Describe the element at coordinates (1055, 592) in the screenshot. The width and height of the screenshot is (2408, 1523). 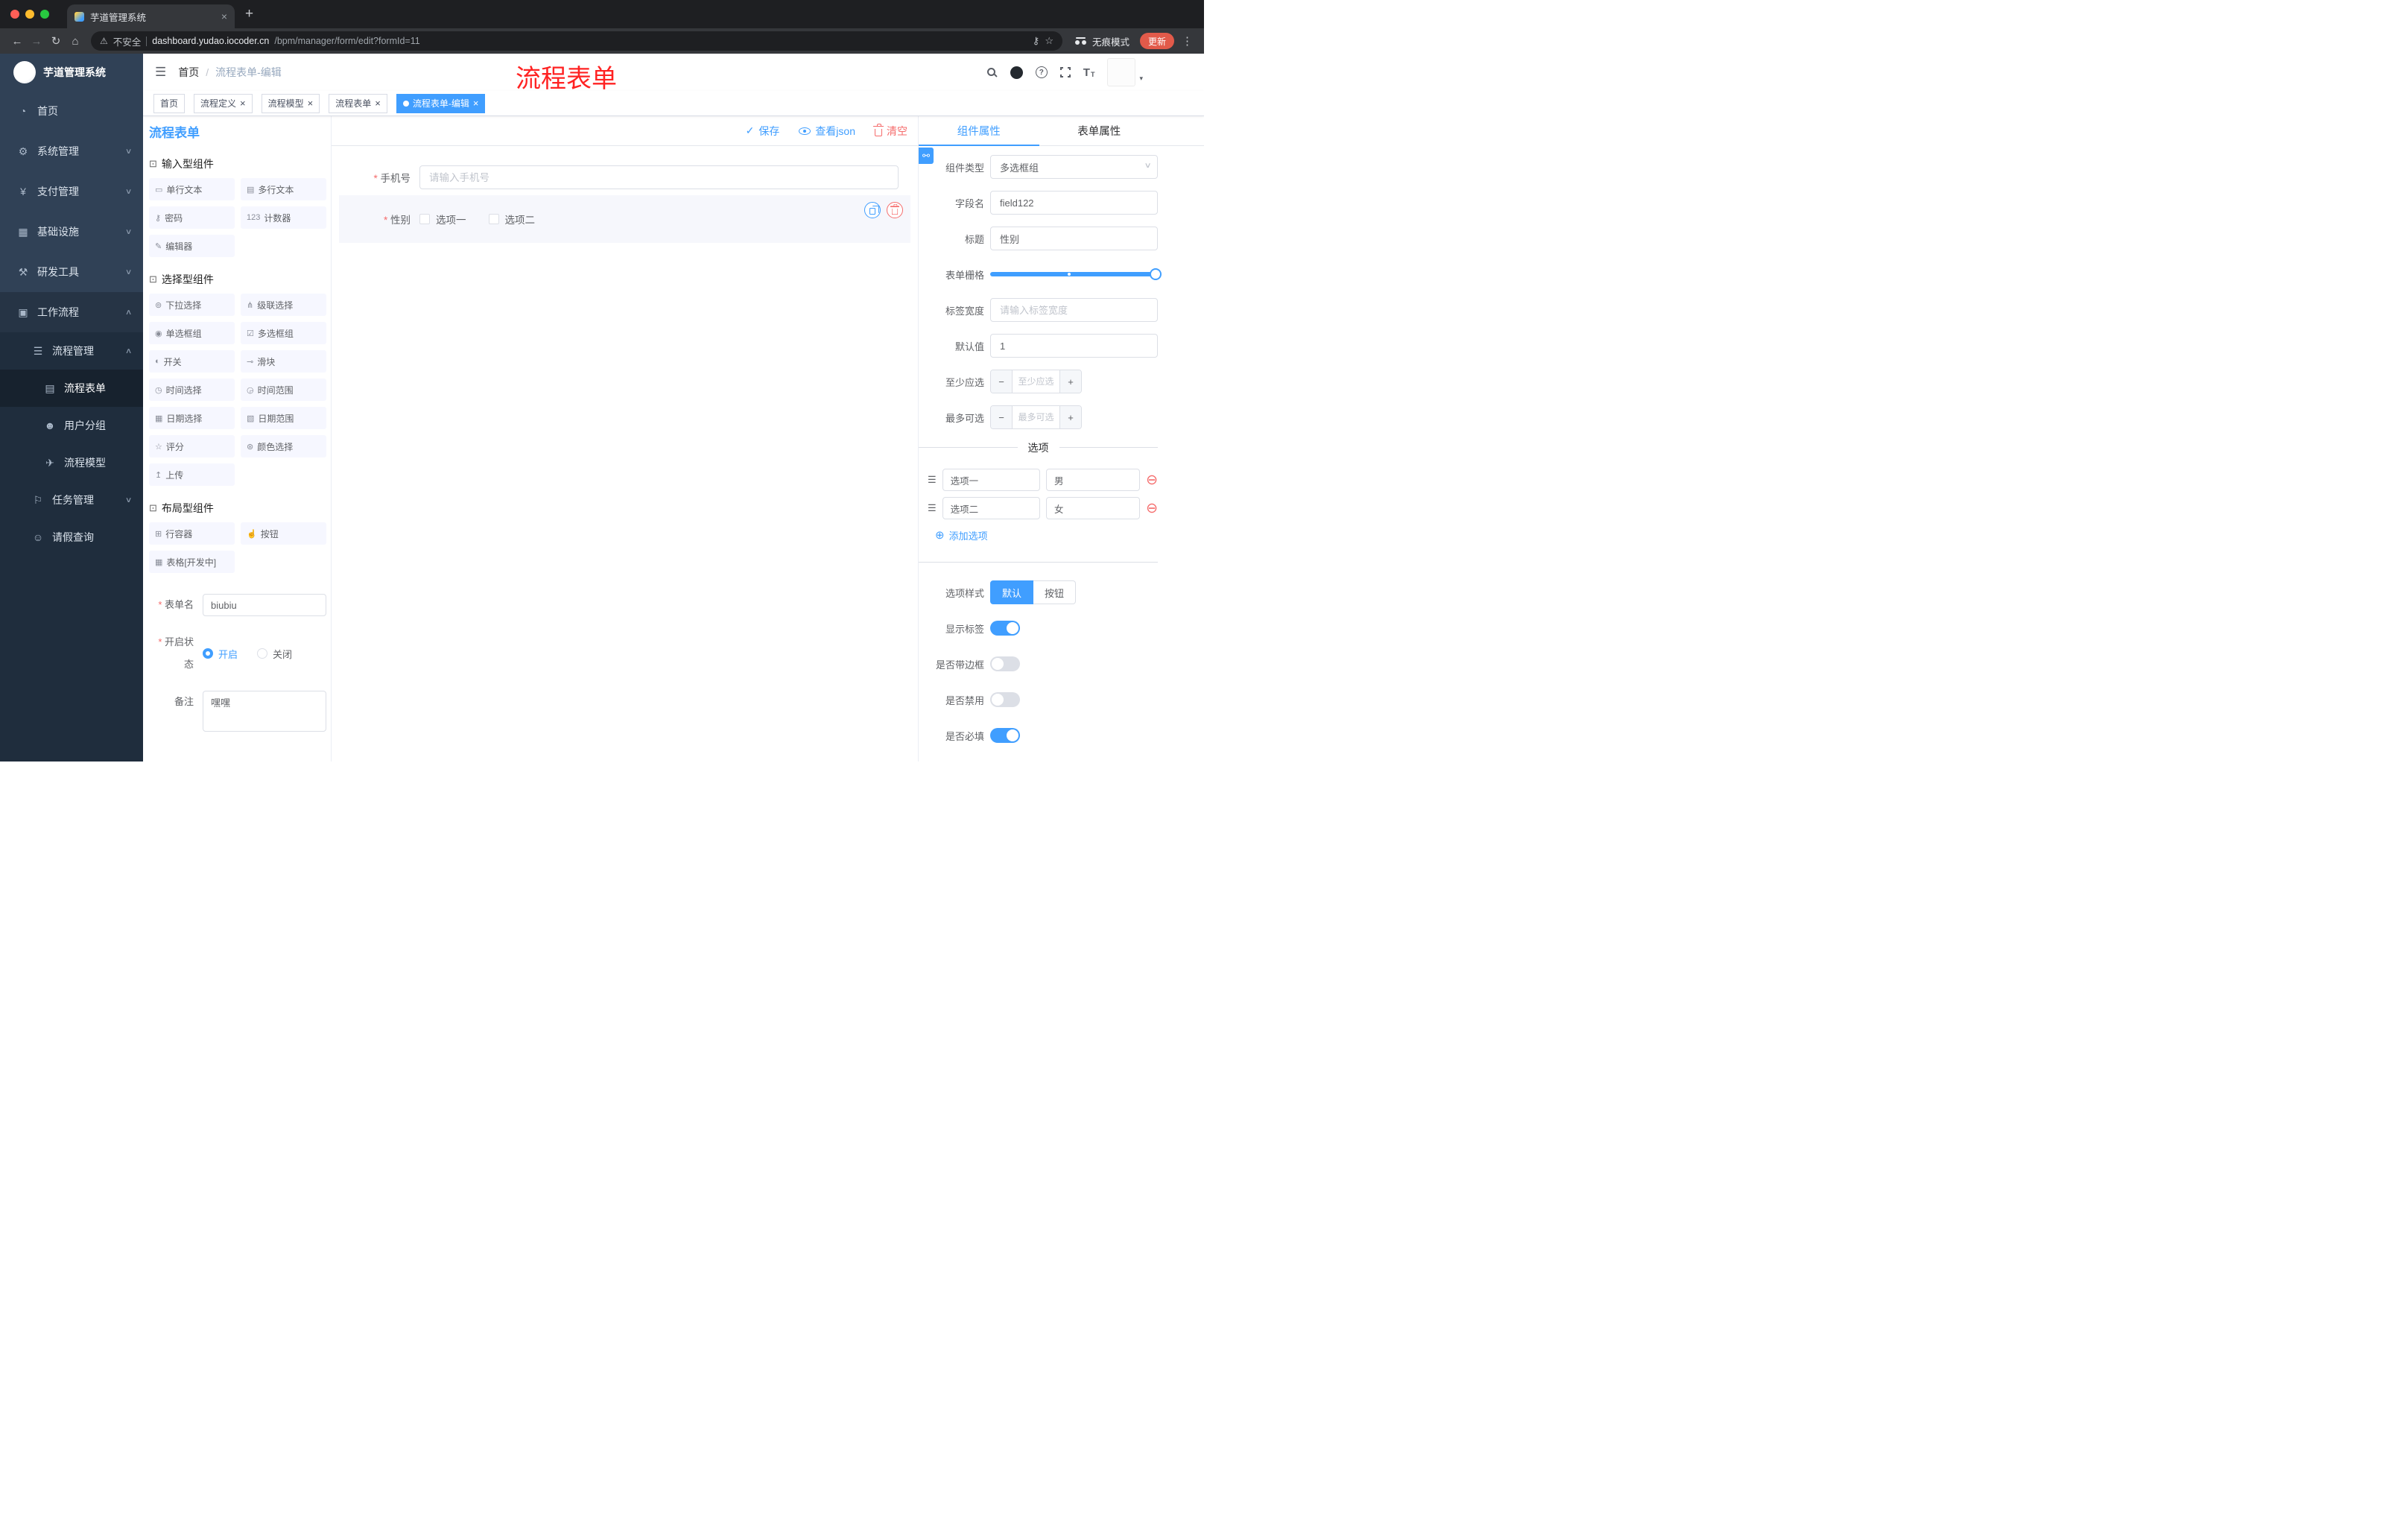
I see `style-button-button: 按钮` at that location.